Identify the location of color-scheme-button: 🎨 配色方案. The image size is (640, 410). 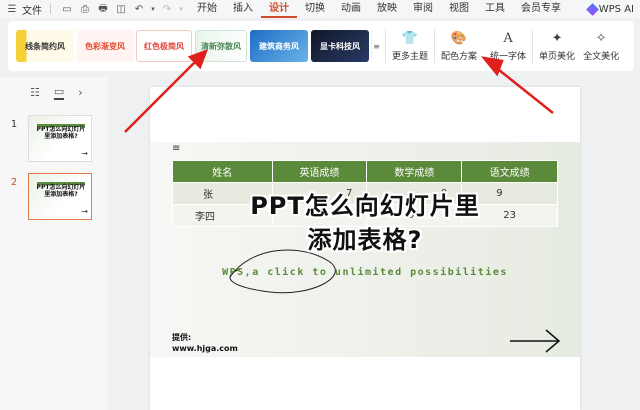
(459, 46).